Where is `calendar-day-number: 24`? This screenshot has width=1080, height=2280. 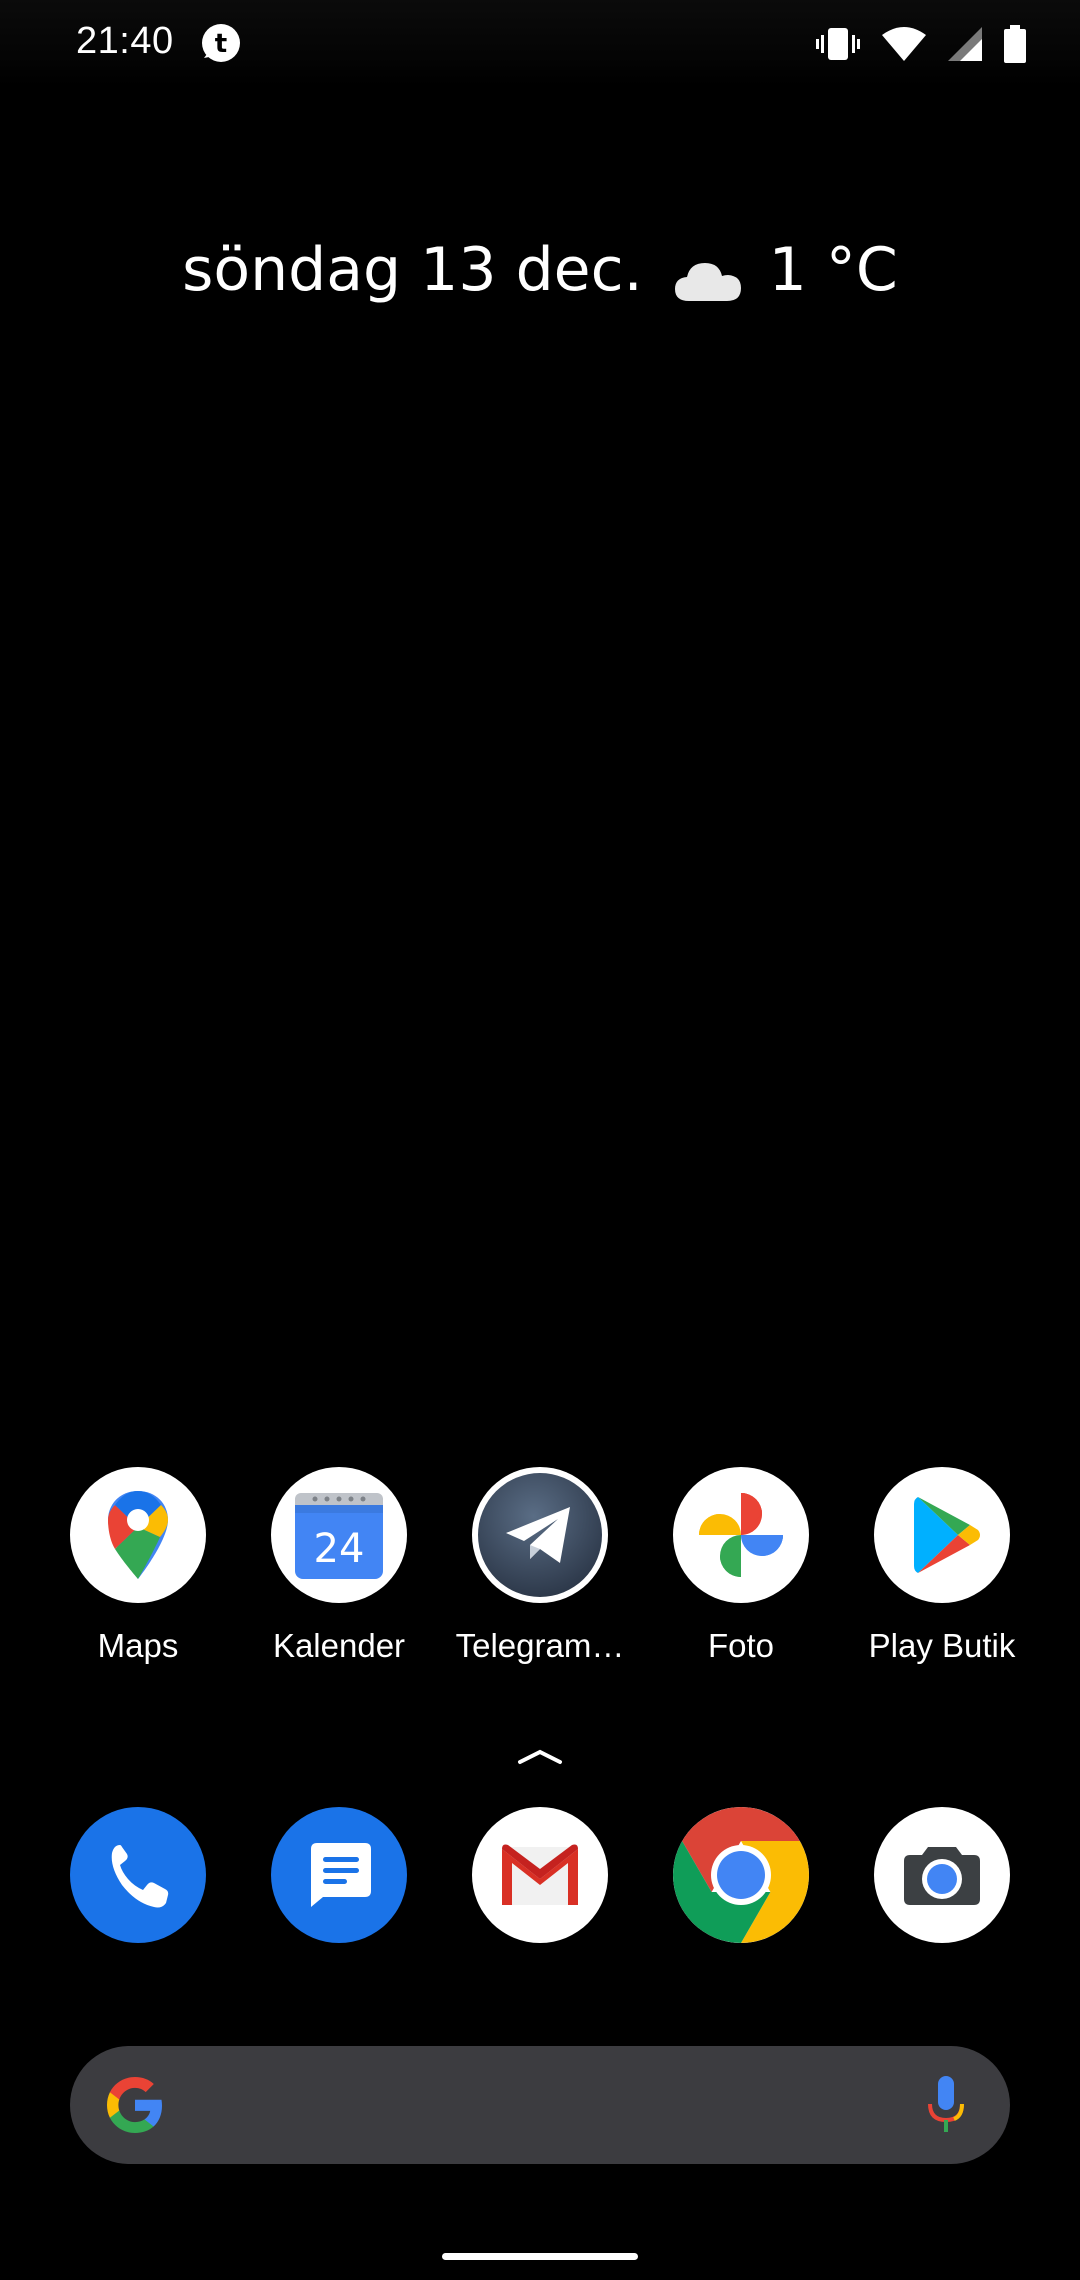
calendar-day-number: 24 is located at coordinates (339, 1549).